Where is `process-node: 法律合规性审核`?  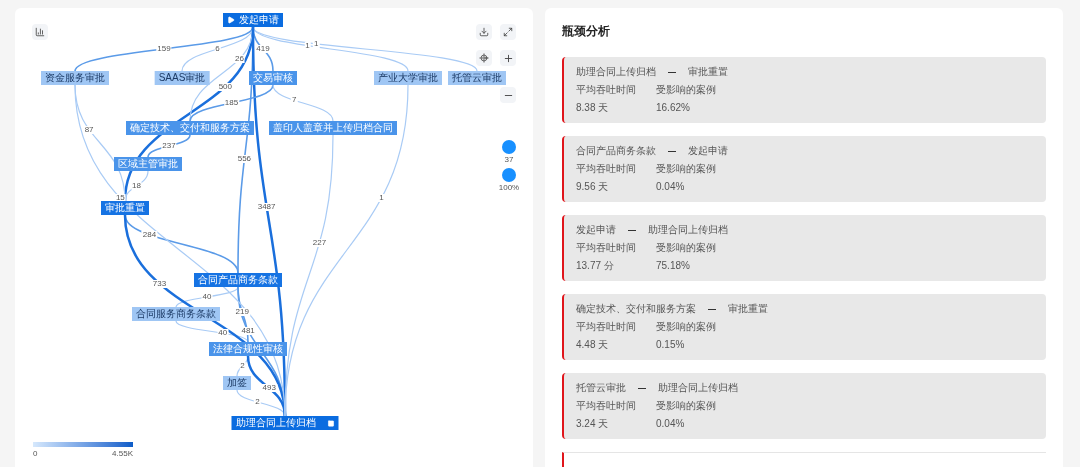
process-node: 法律合规性审核 is located at coordinates (248, 349).